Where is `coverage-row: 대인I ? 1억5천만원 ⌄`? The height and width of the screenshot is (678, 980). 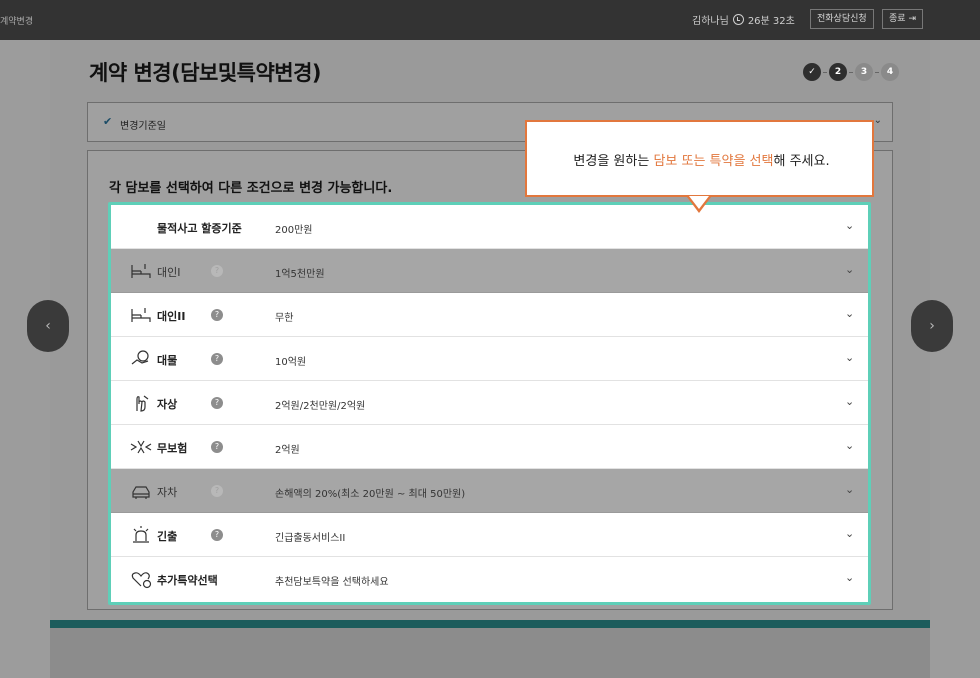
coverage-row: 대인I ? 1억5천만원 ⌄ is located at coordinates (489, 271).